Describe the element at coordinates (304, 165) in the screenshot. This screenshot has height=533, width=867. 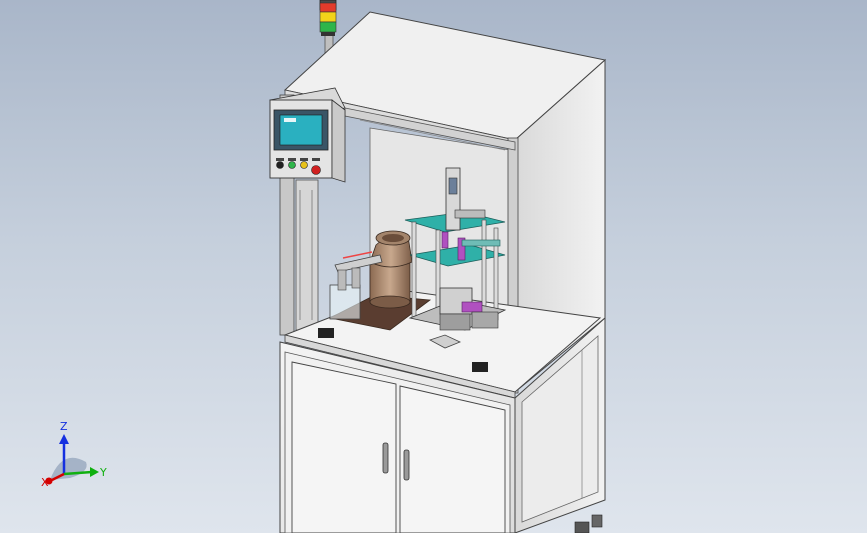
I see `hmi-button-yellow` at that location.